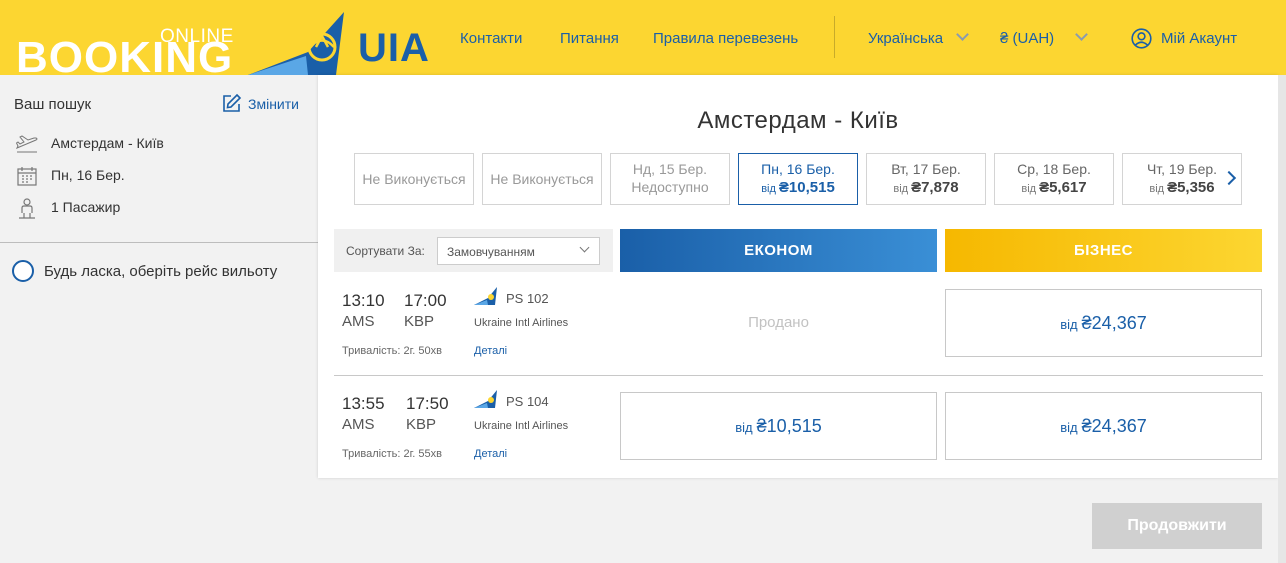 The height and width of the screenshot is (563, 1286). What do you see at coordinates (1103, 250) in the screenshot?
I see `business-class-header: БІЗНЕС` at bounding box center [1103, 250].